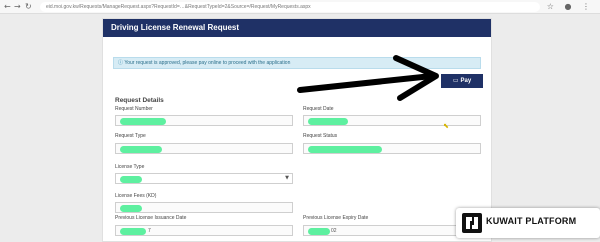 The height and width of the screenshot is (242, 600). I want to click on prev-expiry-label: Previous License Expiry Date, so click(336, 218).